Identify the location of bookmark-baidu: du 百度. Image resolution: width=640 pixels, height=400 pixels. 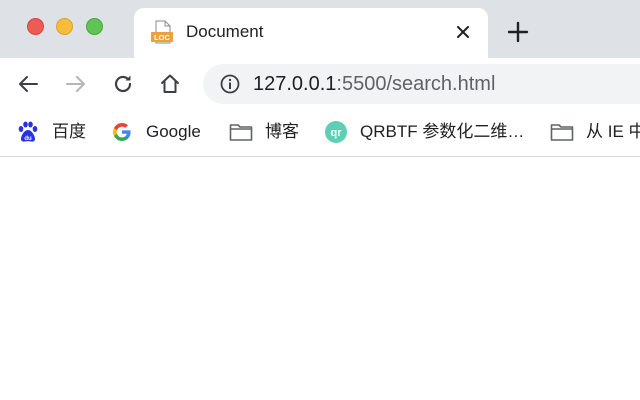
(51, 132).